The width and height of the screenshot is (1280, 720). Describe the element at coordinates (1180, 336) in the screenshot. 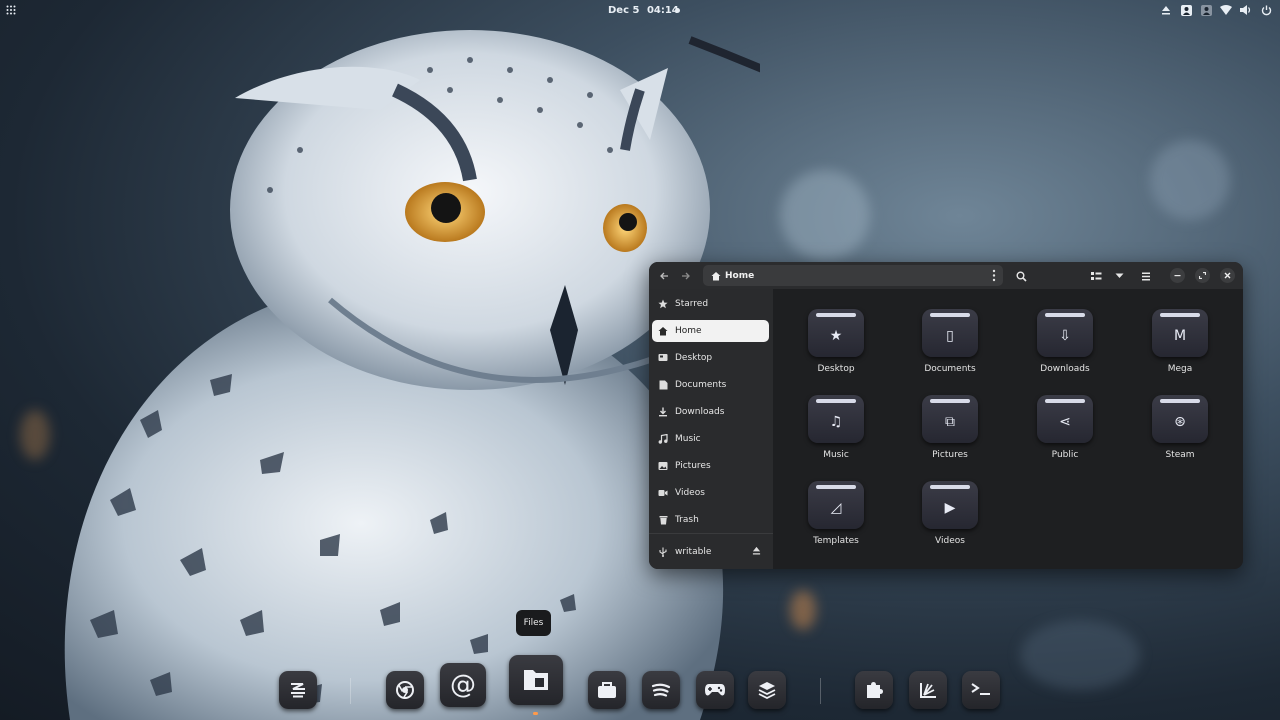

I see `mega-icon: M` at that location.